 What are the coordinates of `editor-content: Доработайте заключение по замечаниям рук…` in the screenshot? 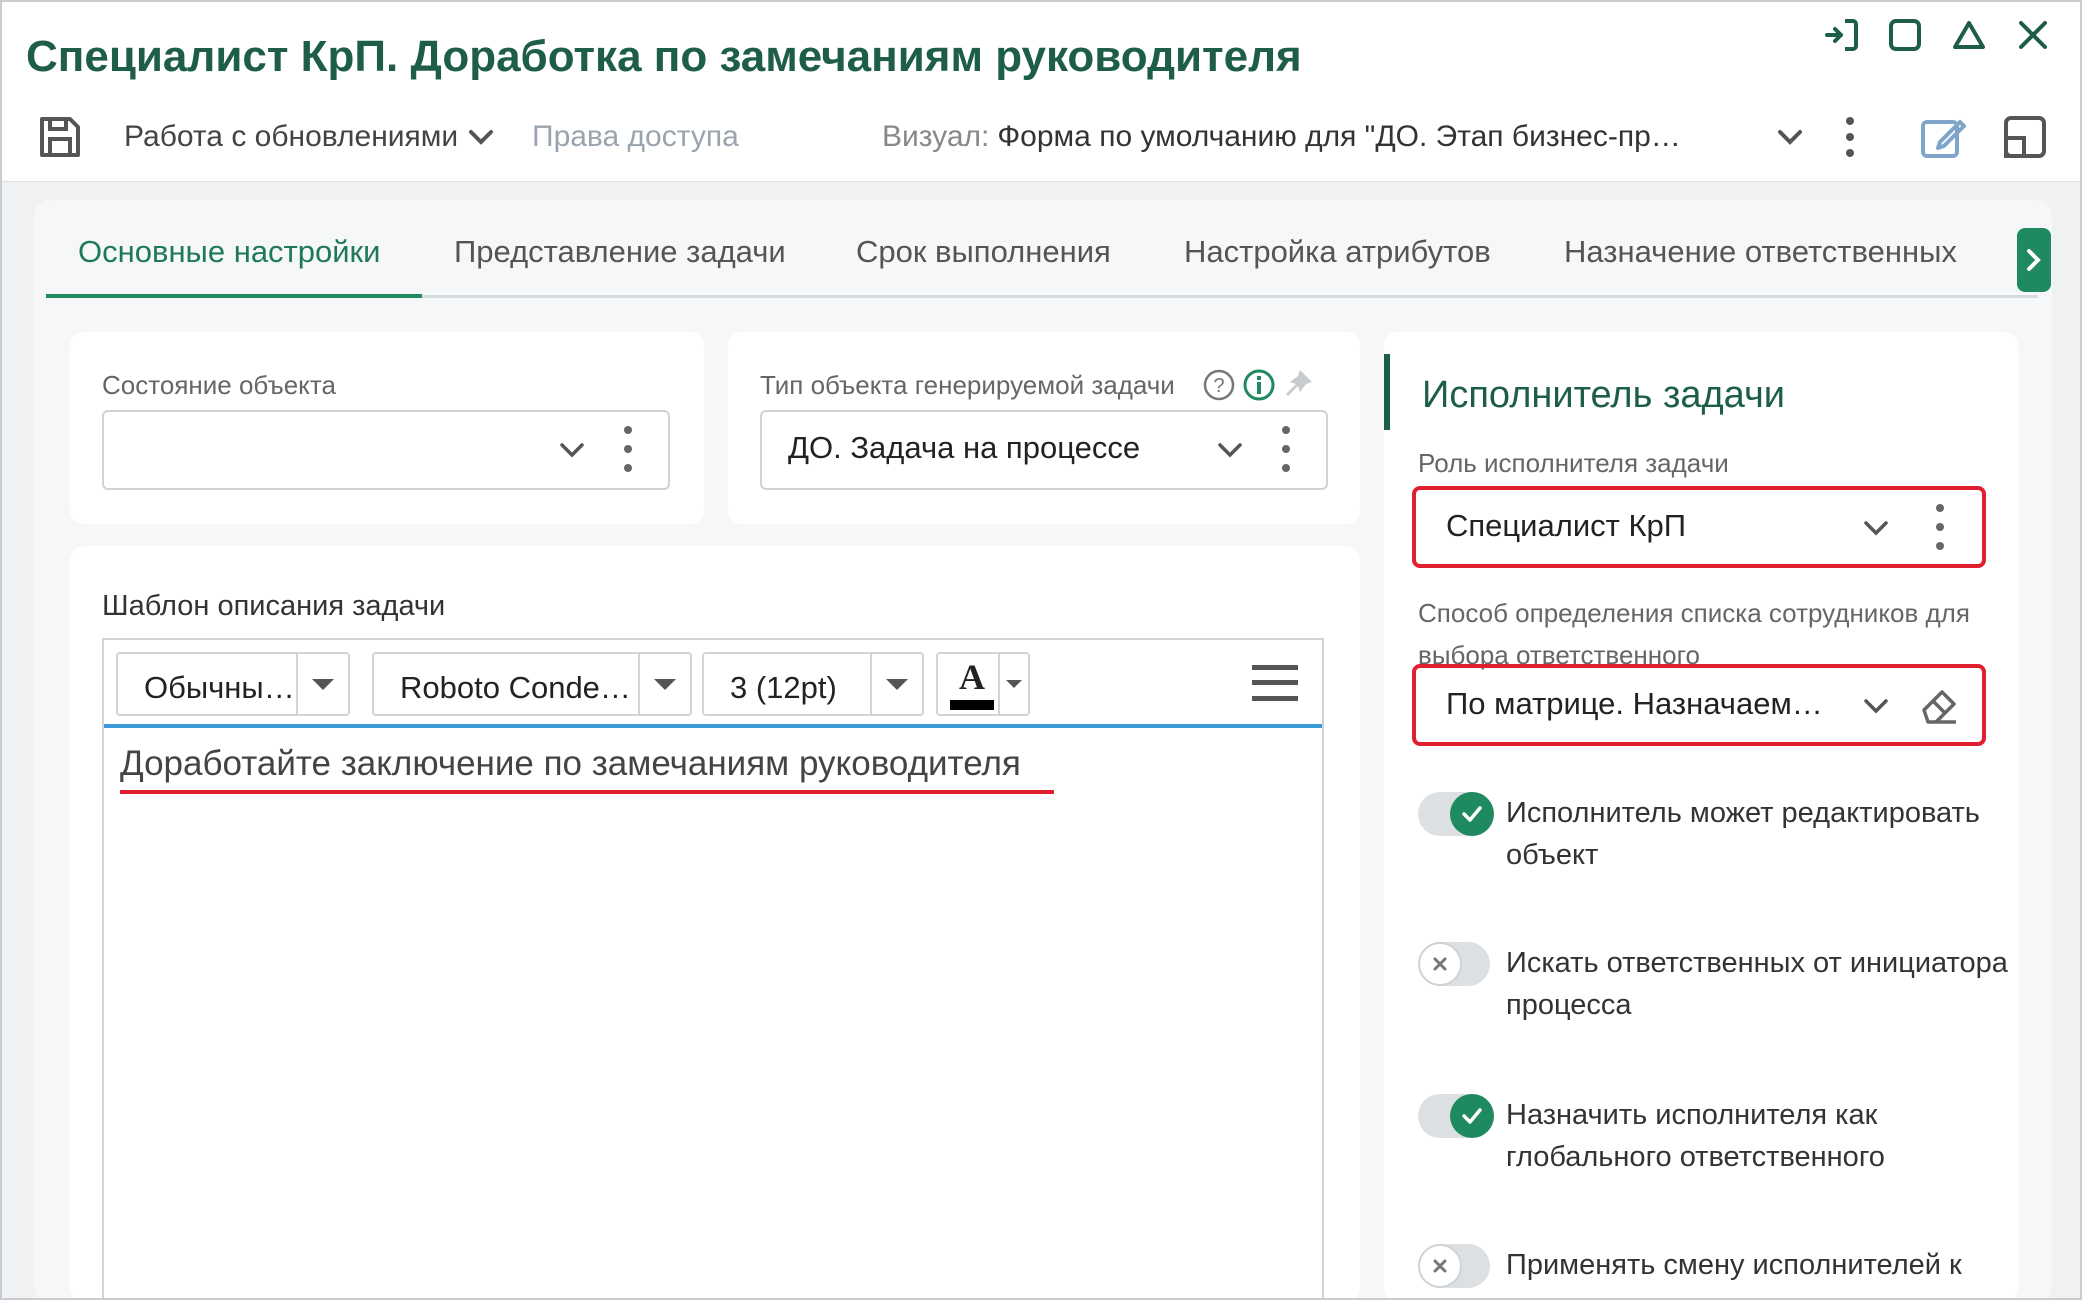 It's located at (570, 764).